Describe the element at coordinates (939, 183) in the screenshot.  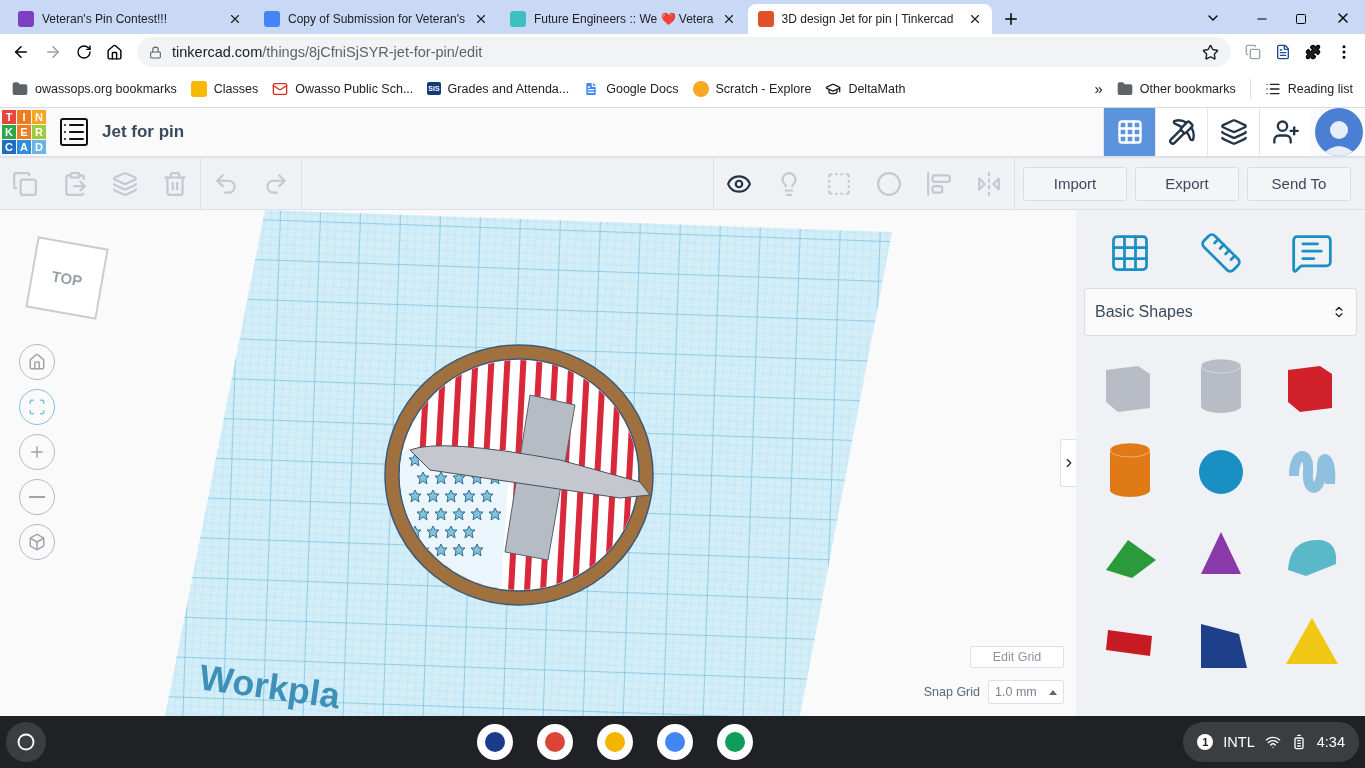
I see `align-icon` at that location.